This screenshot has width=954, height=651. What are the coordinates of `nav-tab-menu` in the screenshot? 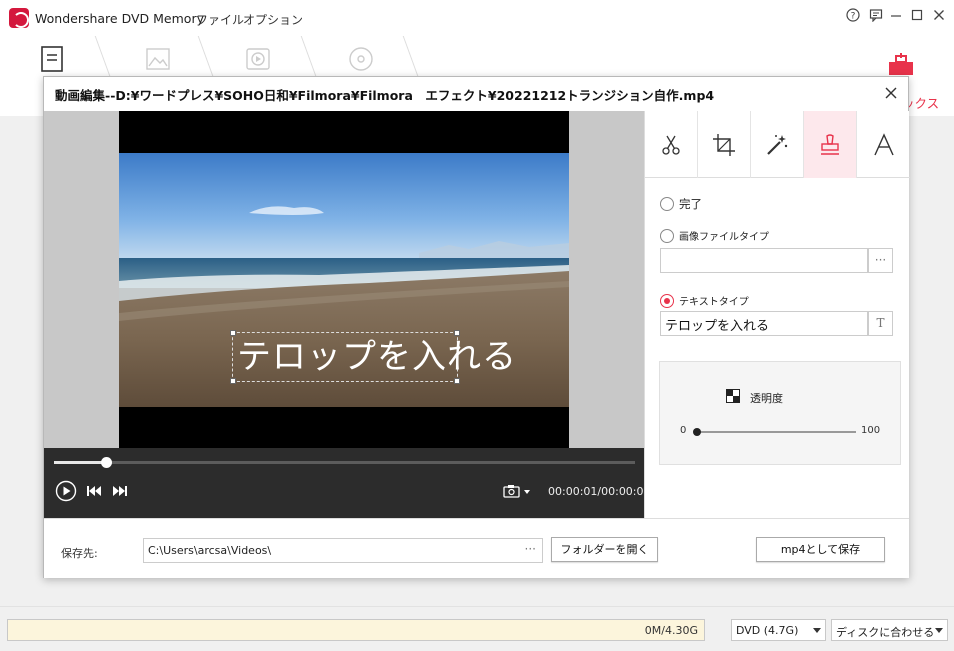 It's located at (160, 56).